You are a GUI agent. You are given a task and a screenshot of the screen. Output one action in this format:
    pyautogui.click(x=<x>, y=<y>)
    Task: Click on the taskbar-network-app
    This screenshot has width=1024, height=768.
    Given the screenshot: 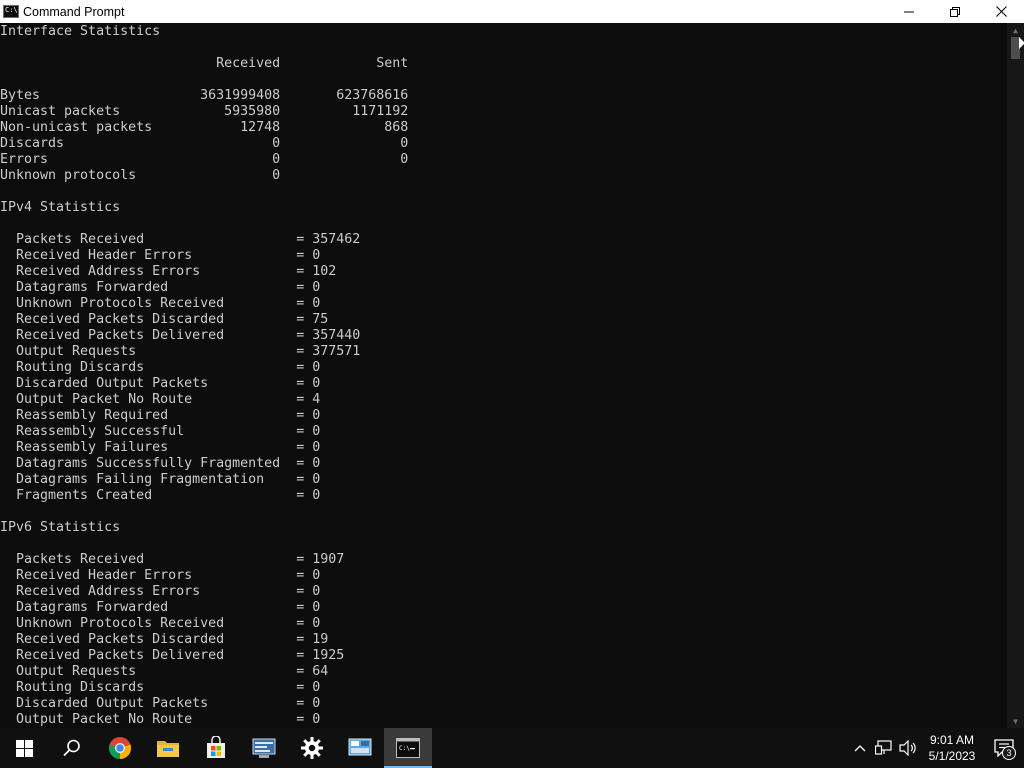 What is the action you would take?
    pyautogui.click(x=360, y=748)
    